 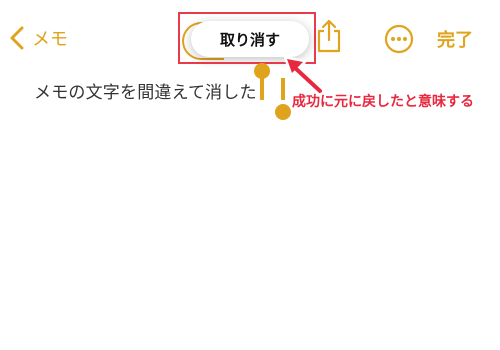 What do you see at coordinates (262, 89) in the screenshot?
I see `selection-start-bar` at bounding box center [262, 89].